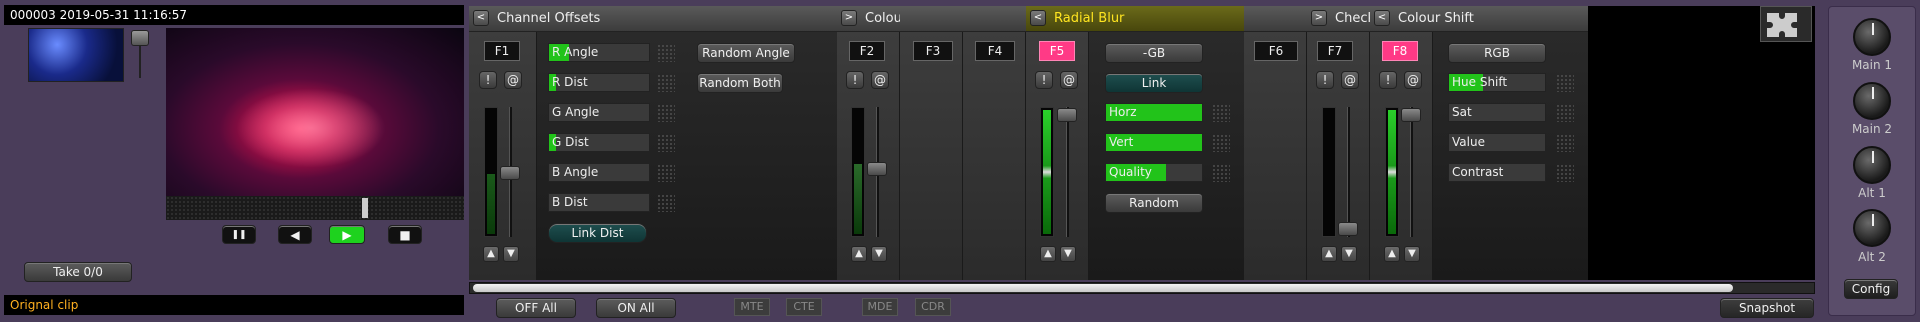  I want to click on f1-up-button: ▲, so click(491, 254).